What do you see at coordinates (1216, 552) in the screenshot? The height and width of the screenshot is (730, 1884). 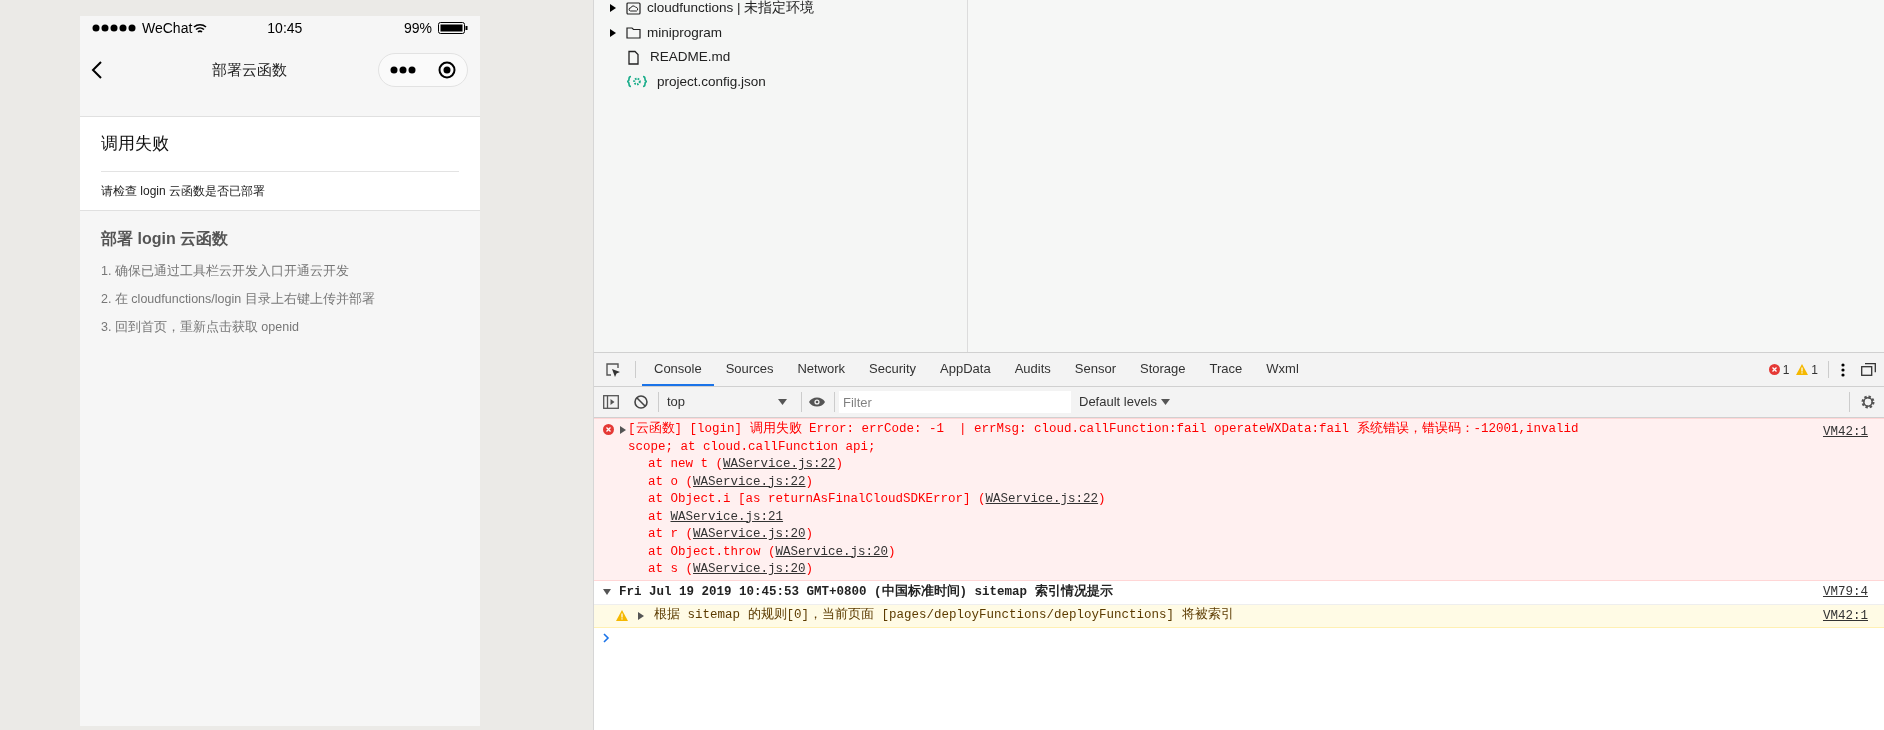 I see `stack-frame: at Object.throw (WAService.js:20)` at bounding box center [1216, 552].